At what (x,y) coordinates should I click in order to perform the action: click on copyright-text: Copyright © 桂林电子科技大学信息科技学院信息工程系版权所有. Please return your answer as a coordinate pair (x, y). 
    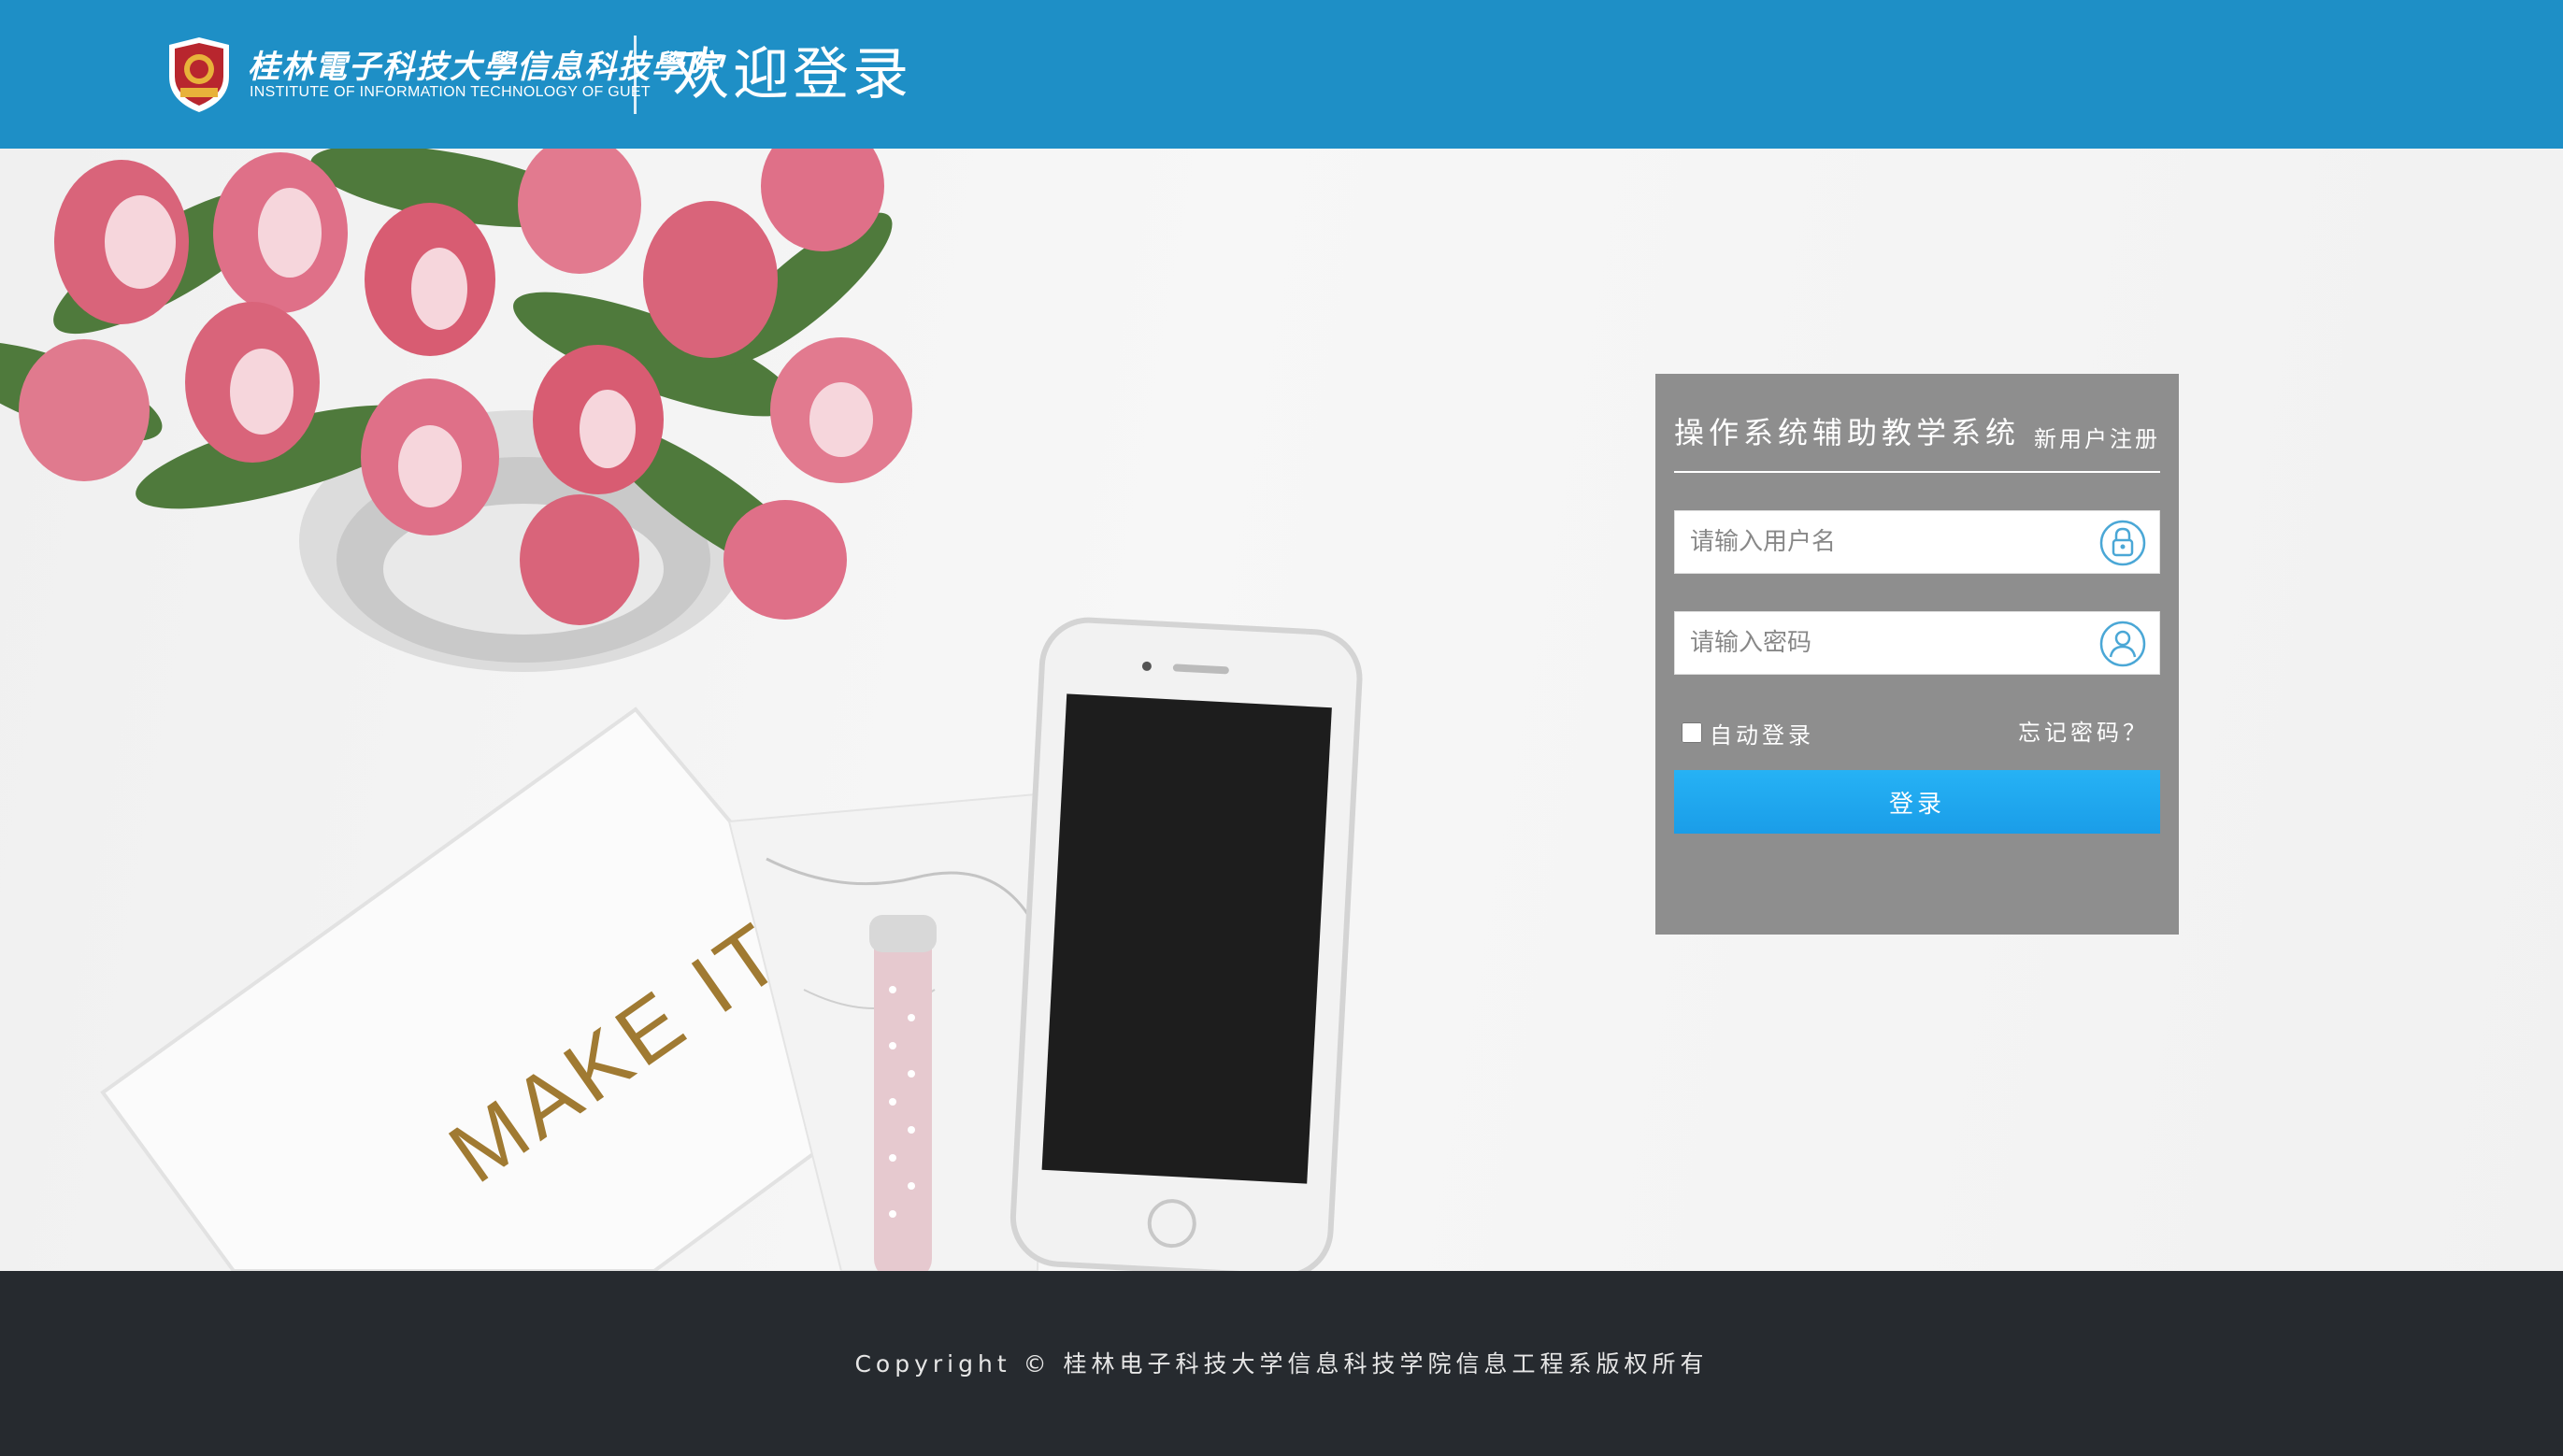
    Looking at the image, I should click on (1281, 1363).